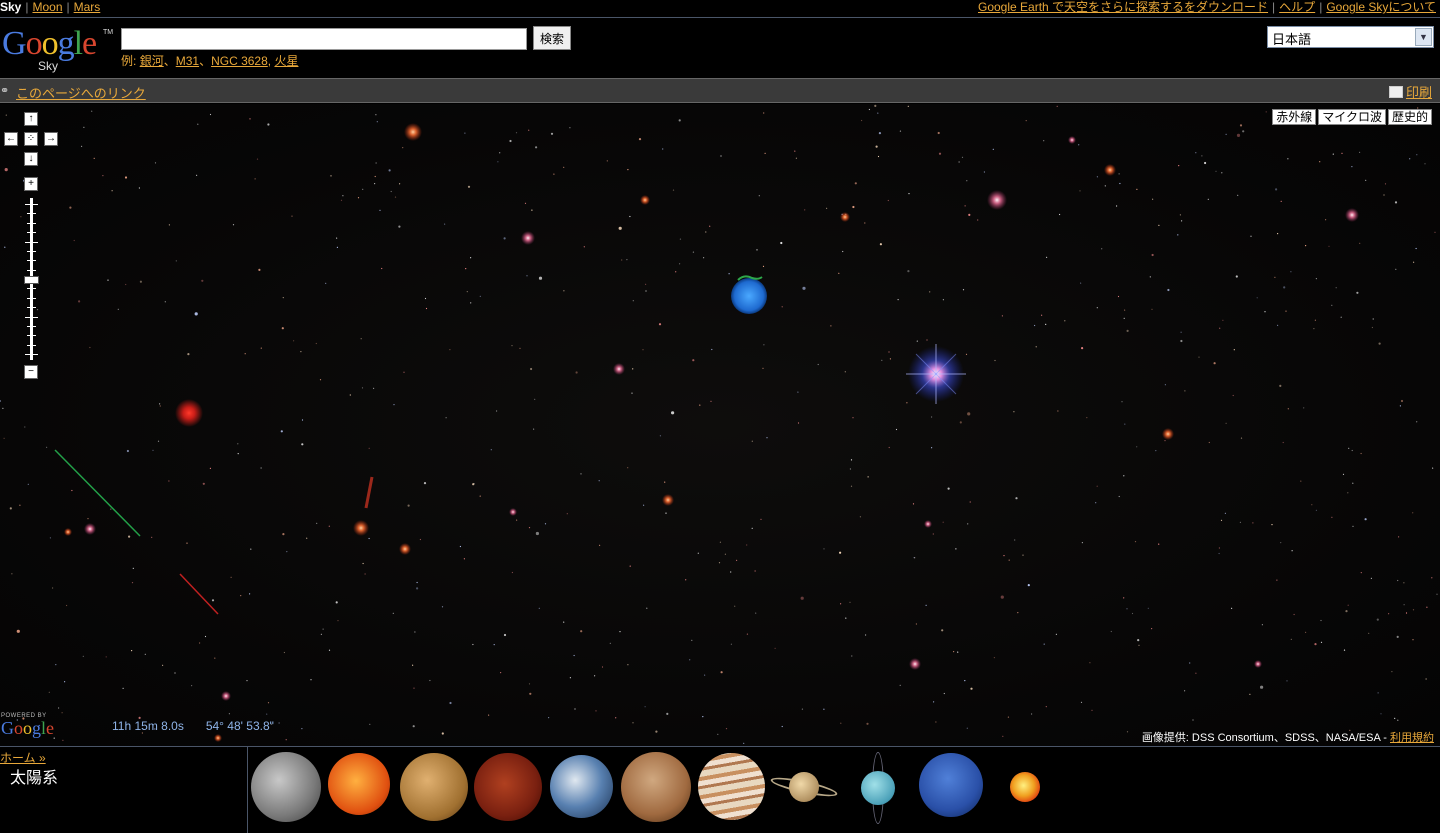  What do you see at coordinates (1409, 117) in the screenshot?
I see `layer-historical-button: 歴史的` at bounding box center [1409, 117].